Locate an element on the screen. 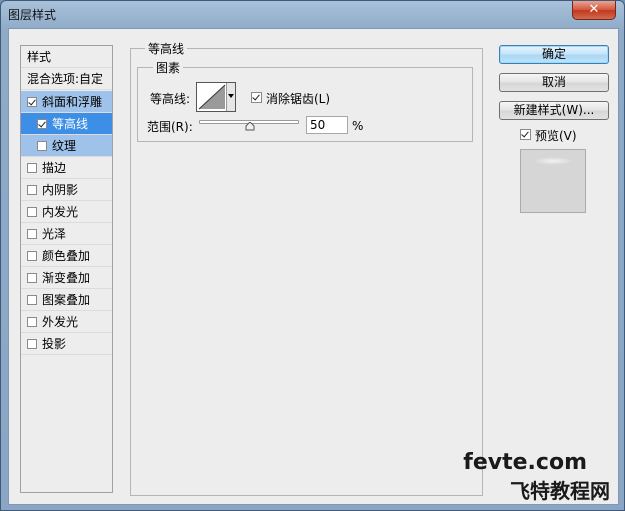  style-item-label: 描边 is located at coordinates (54, 168).